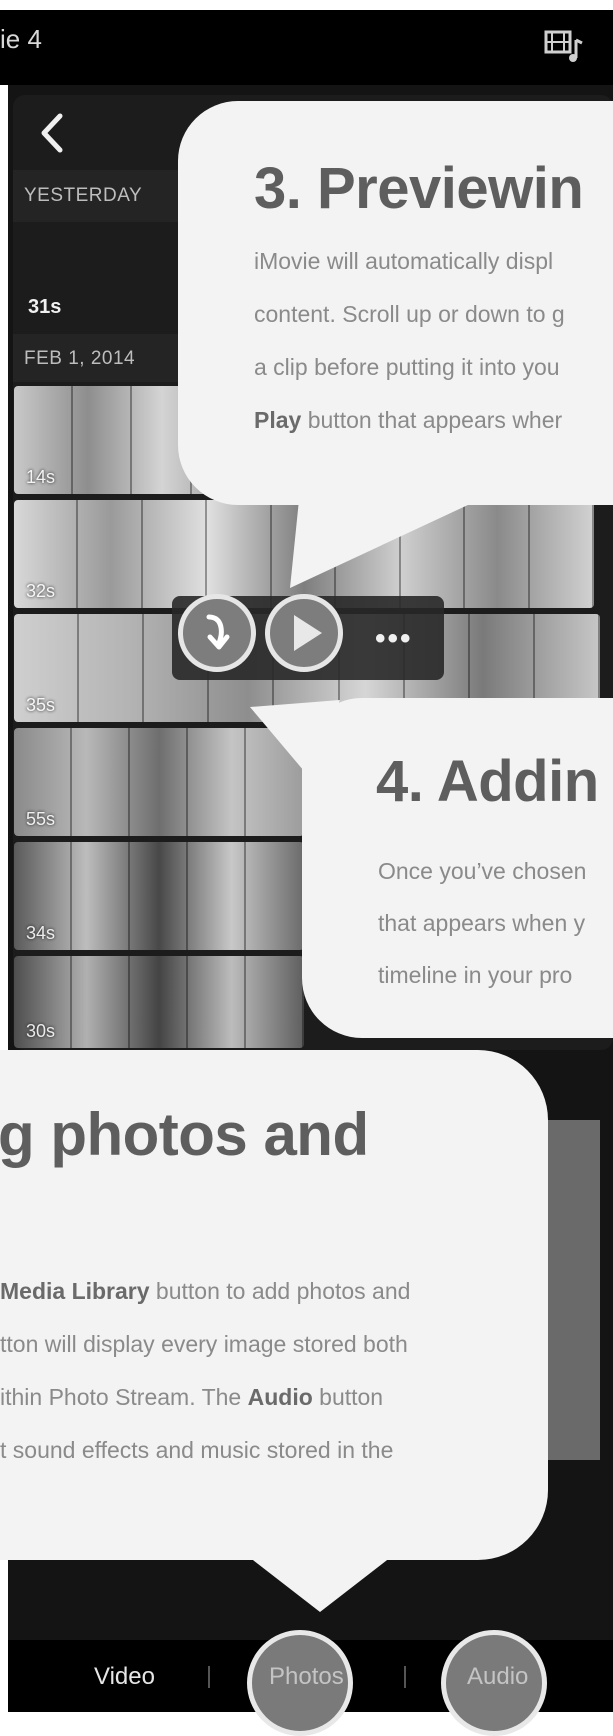 Image resolution: width=613 pixels, height=1736 pixels. What do you see at coordinates (475, 975) in the screenshot?
I see `callout-adding-text: timeline in your pro` at bounding box center [475, 975].